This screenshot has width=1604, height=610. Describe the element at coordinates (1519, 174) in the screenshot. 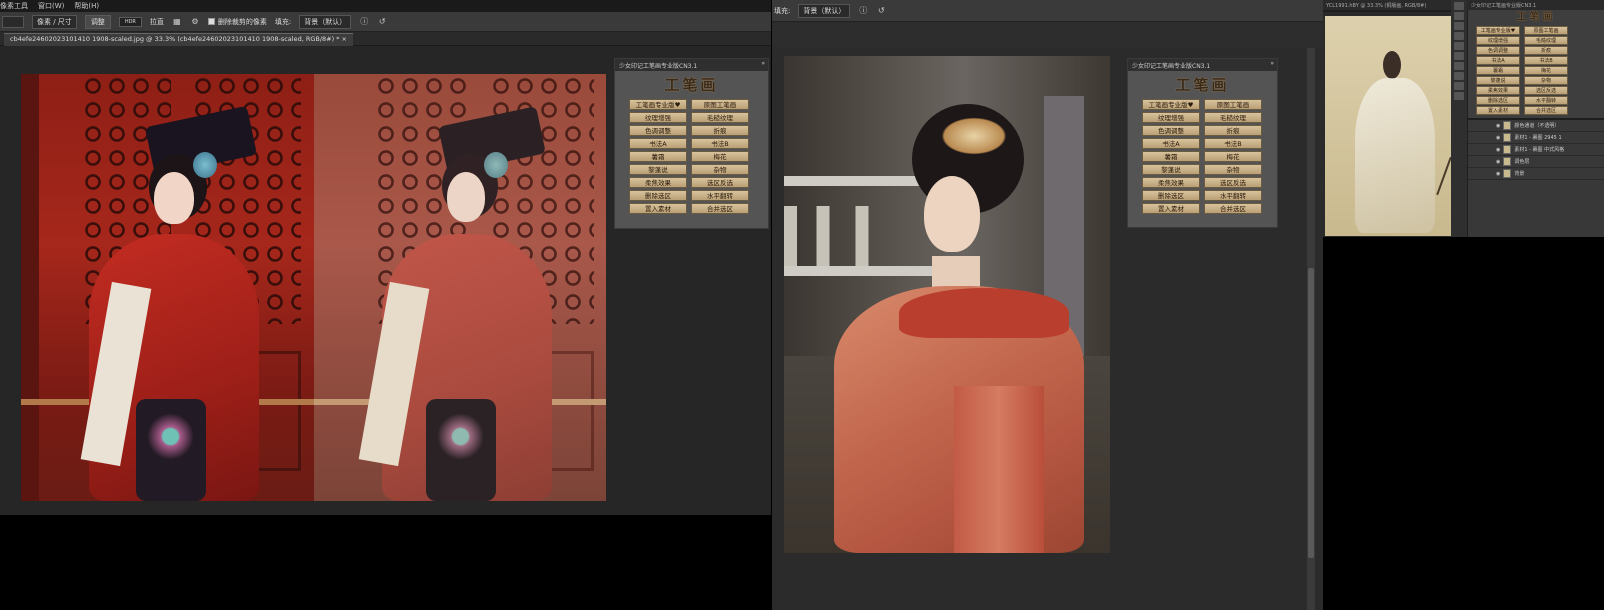

I see `layer-name: 背景` at that location.